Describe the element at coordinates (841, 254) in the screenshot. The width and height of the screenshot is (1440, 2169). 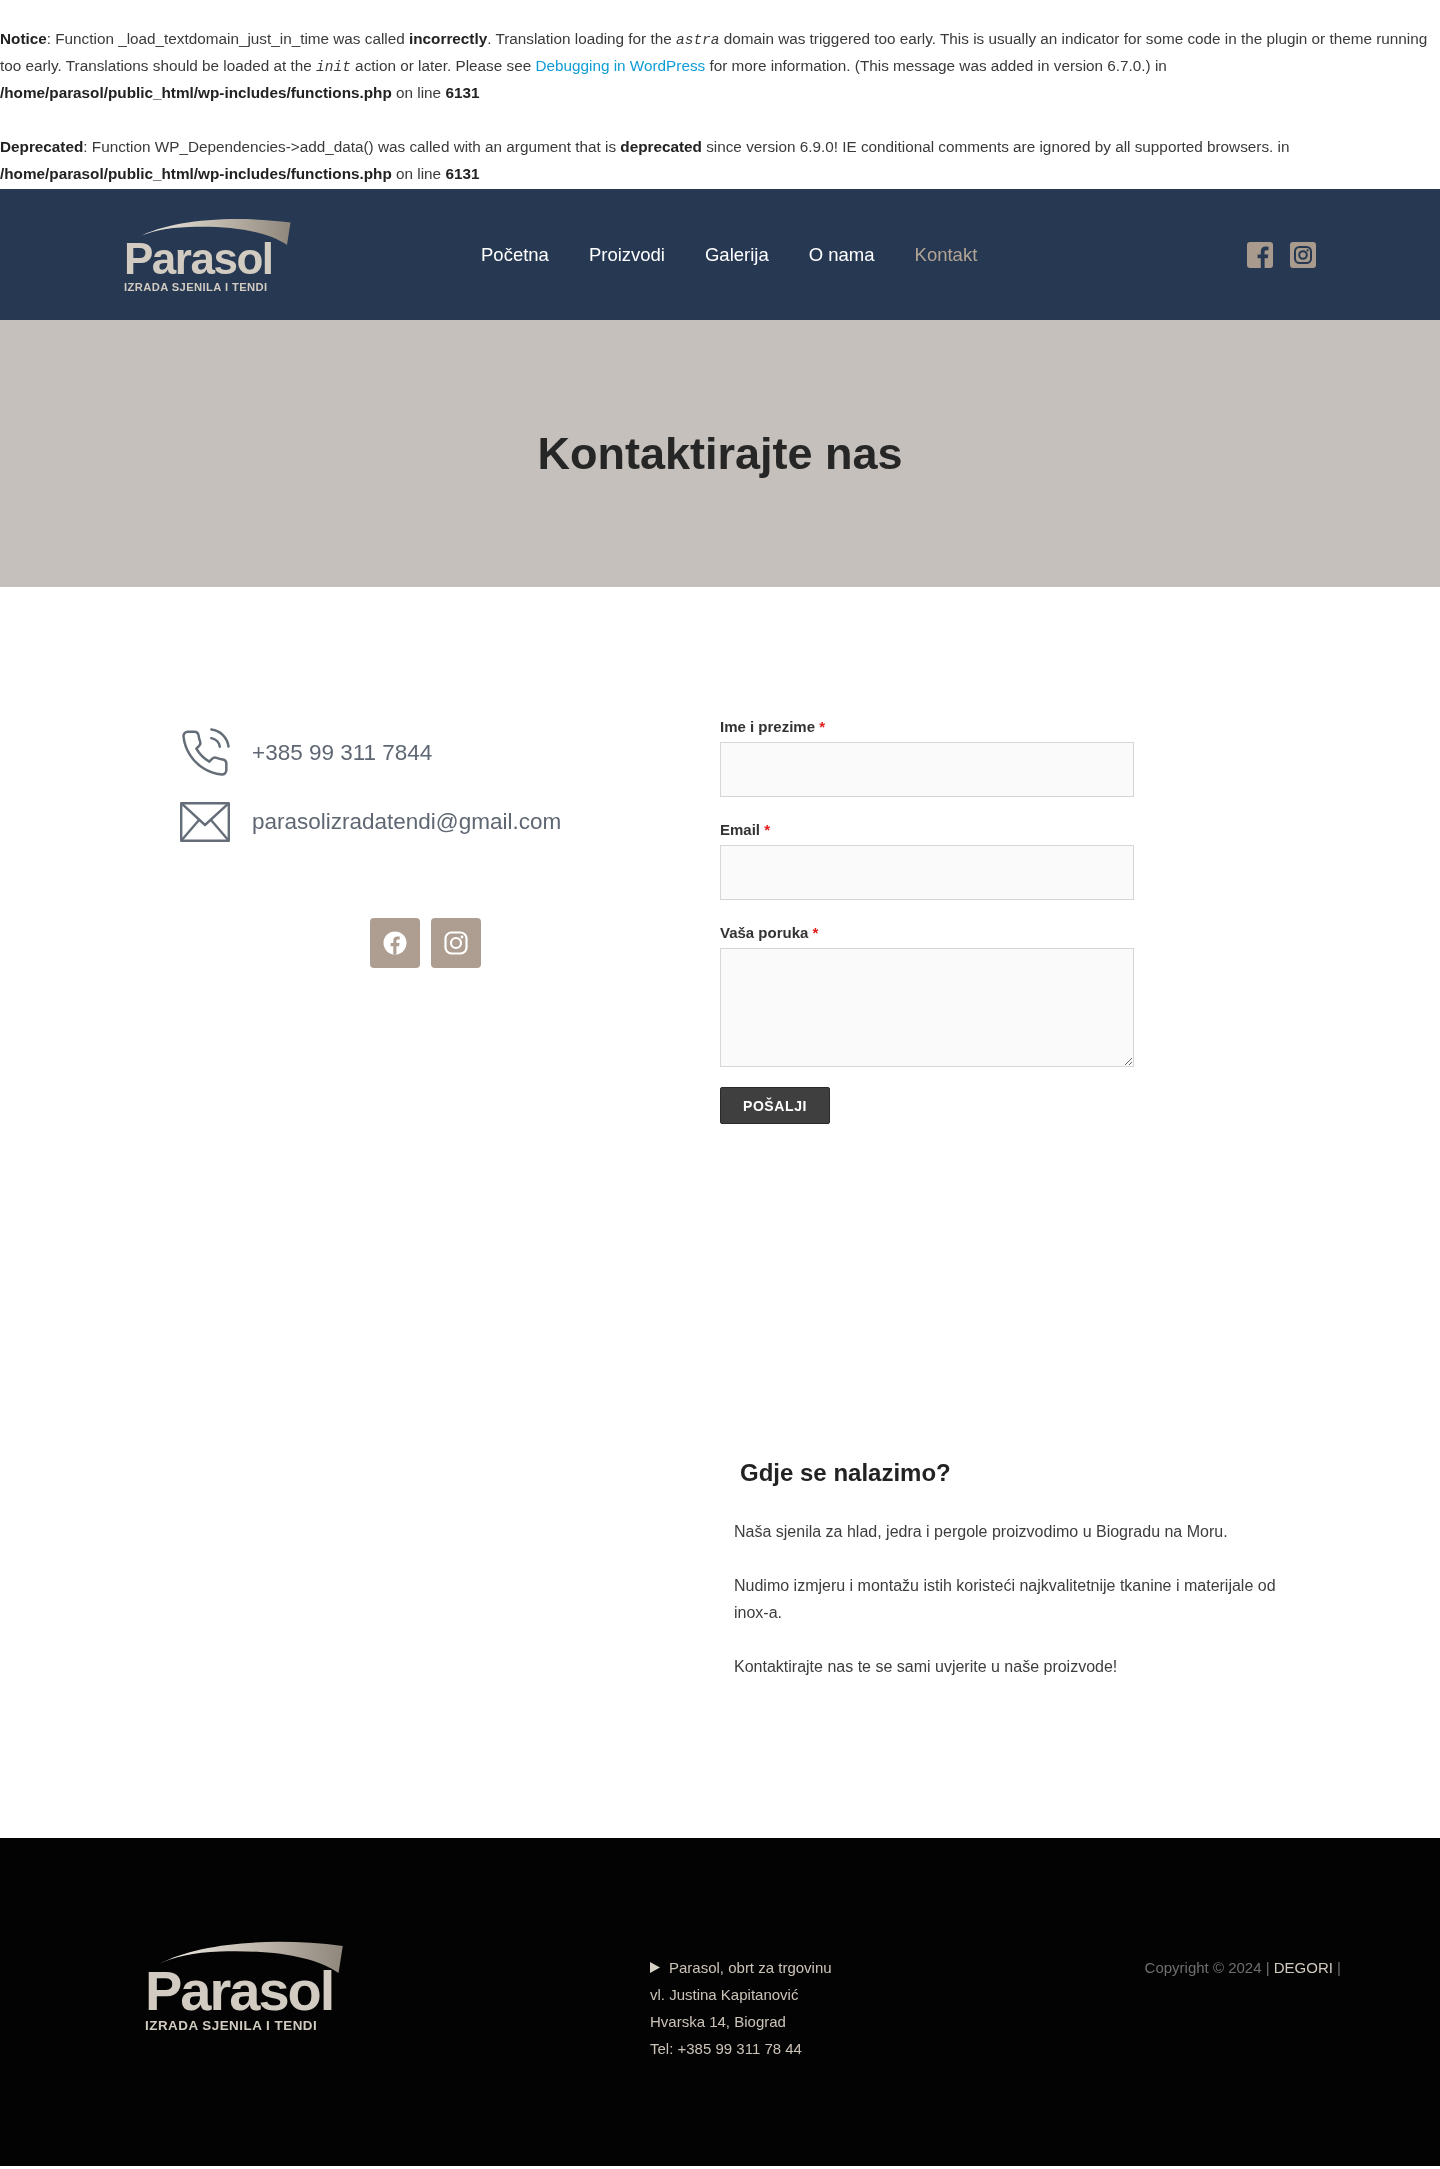
I see `nav-link: O nama` at that location.